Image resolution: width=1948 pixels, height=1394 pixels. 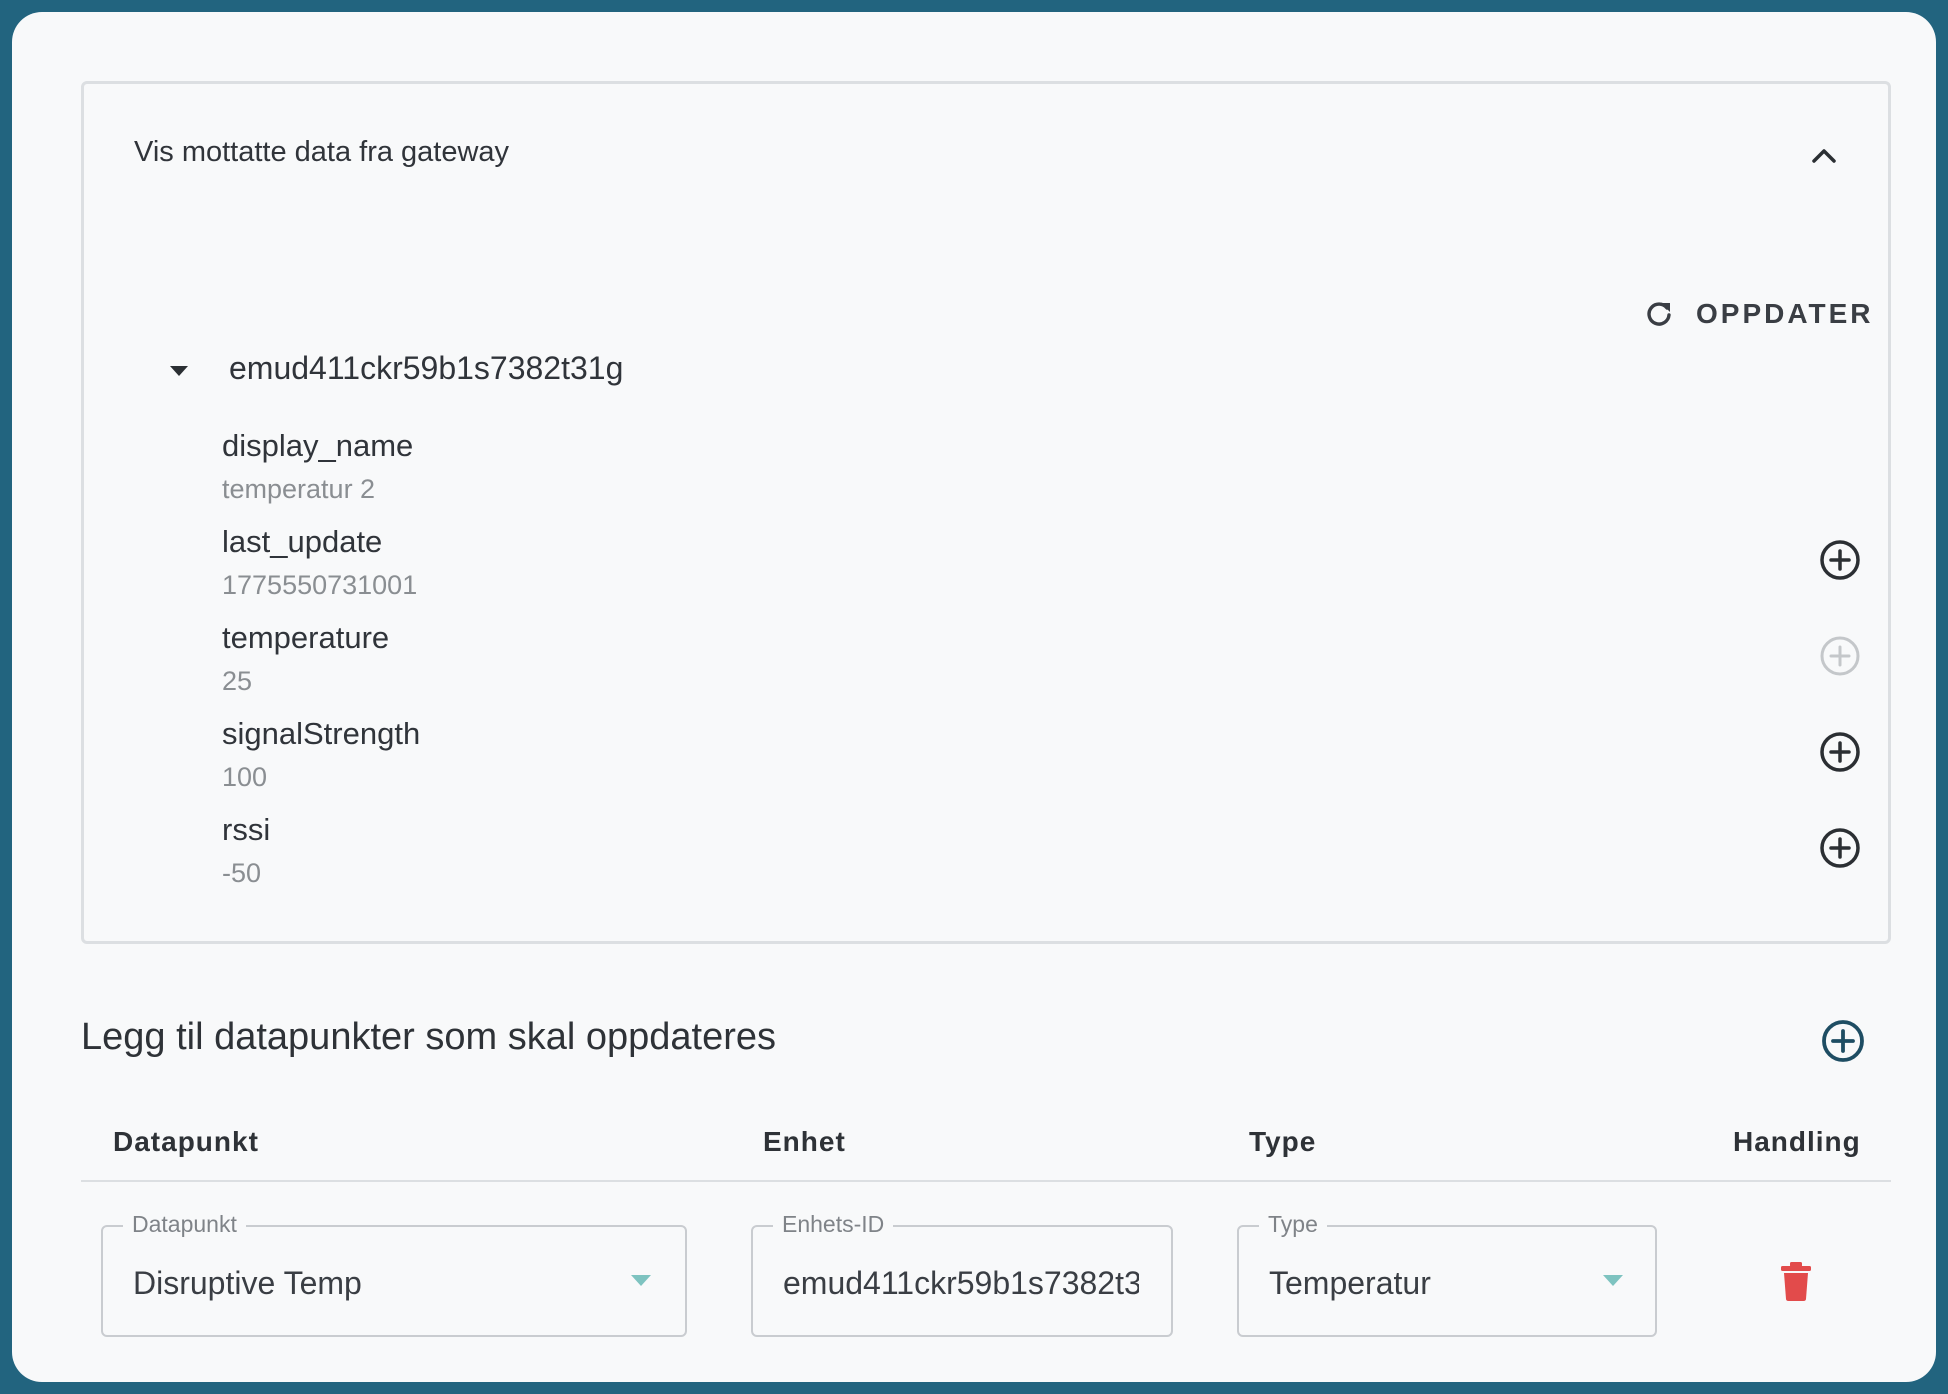 I want to click on enhets-id-value: emud411ckr59b1s7382t31g, so click(x=961, y=1283).